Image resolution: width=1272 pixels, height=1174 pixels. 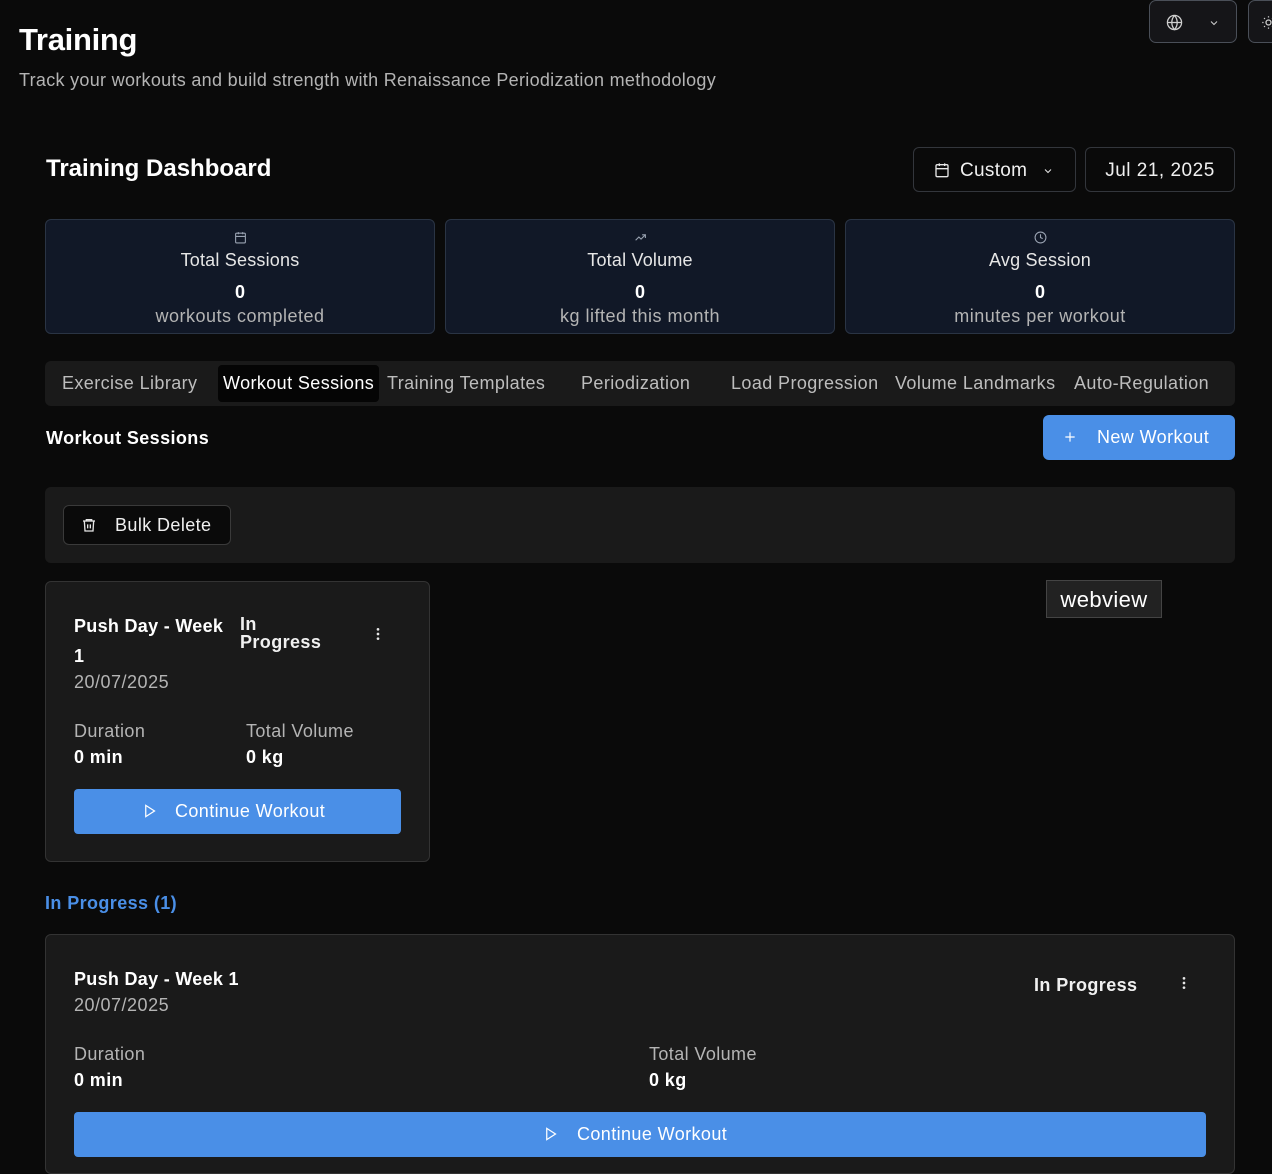 What do you see at coordinates (111, 903) in the screenshot?
I see `in-progress-group-title: In Progress (1)` at bounding box center [111, 903].